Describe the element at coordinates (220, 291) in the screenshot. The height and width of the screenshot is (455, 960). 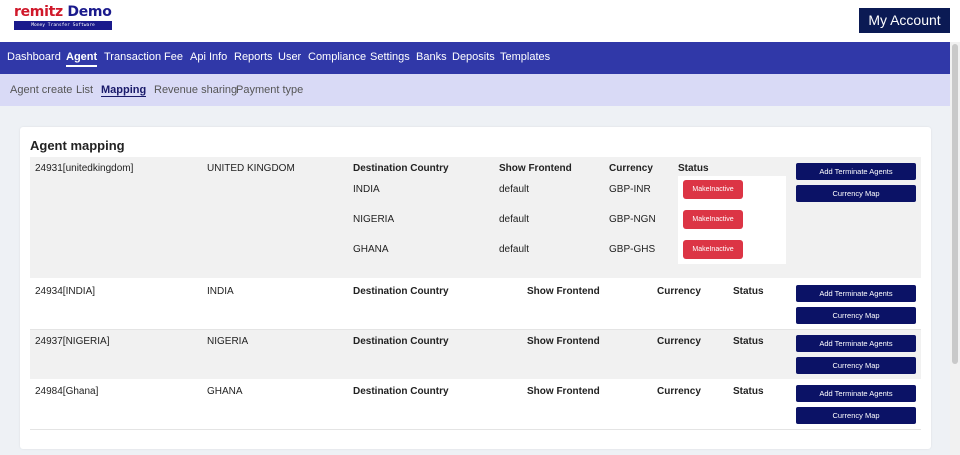
I see `agent-country: INDIA` at that location.